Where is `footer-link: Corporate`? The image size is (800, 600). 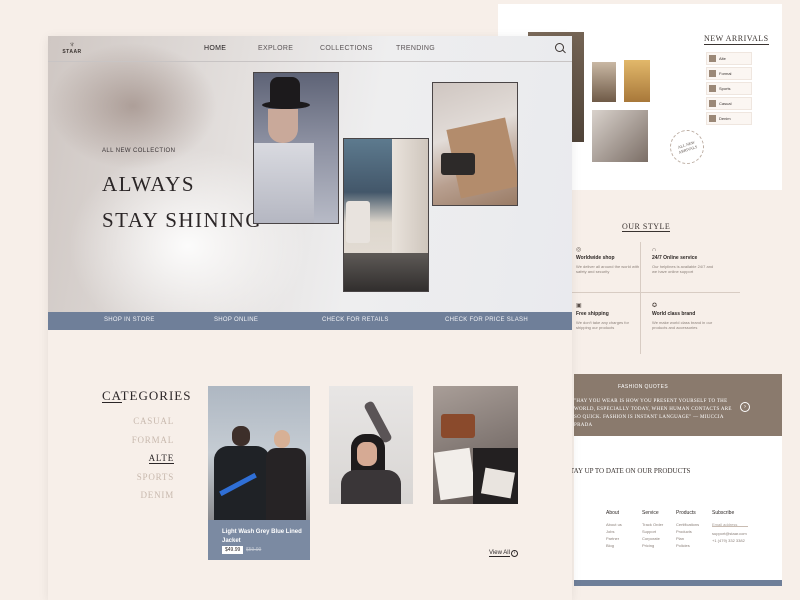 footer-link: Corporate is located at coordinates (652, 538).